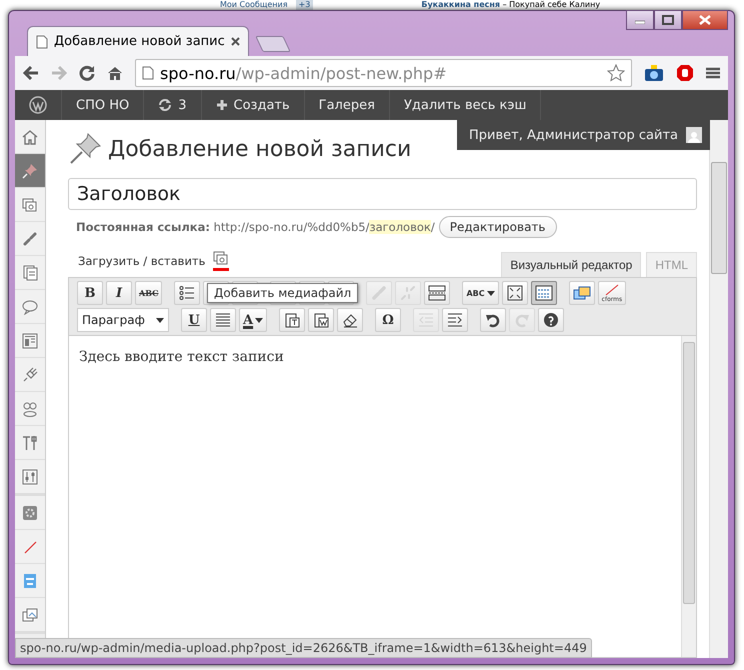 The height and width of the screenshot is (670, 744). Describe the element at coordinates (85, 149) in the screenshot. I see `pushpin-icon` at that location.